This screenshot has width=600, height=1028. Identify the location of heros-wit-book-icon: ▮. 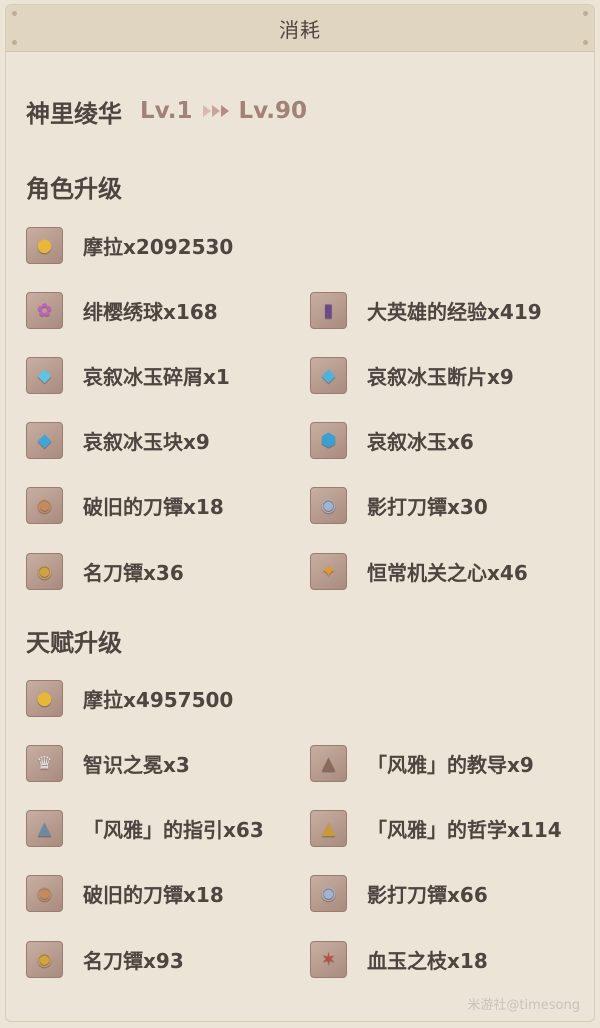
(328, 310).